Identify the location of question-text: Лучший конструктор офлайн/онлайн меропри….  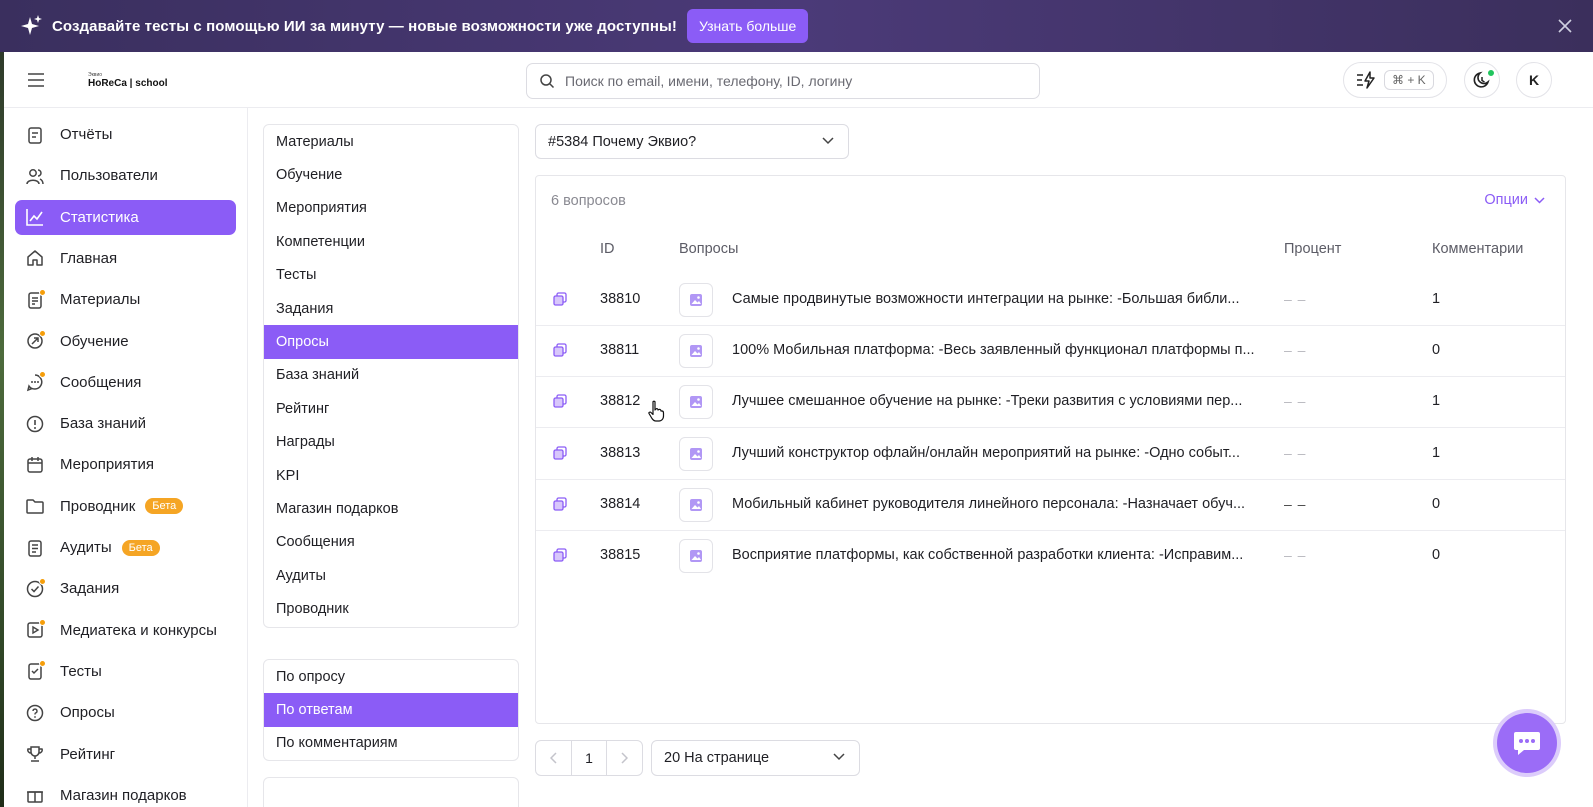
(994, 453).